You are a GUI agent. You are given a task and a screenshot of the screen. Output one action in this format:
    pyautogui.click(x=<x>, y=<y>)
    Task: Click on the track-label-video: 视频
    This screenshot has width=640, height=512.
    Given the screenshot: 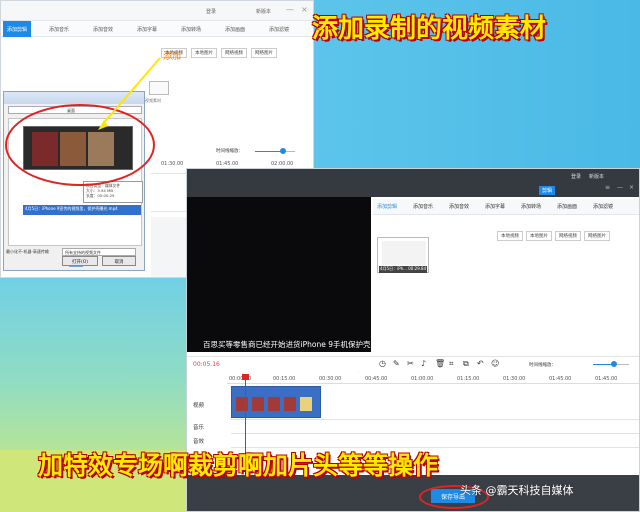 What is the action you would take?
    pyautogui.click(x=199, y=406)
    